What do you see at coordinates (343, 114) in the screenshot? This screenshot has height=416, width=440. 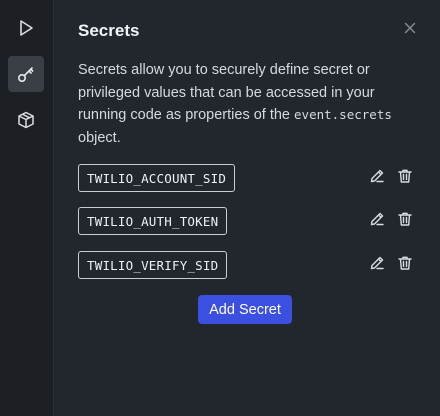 I see `description-code: event.secrets` at bounding box center [343, 114].